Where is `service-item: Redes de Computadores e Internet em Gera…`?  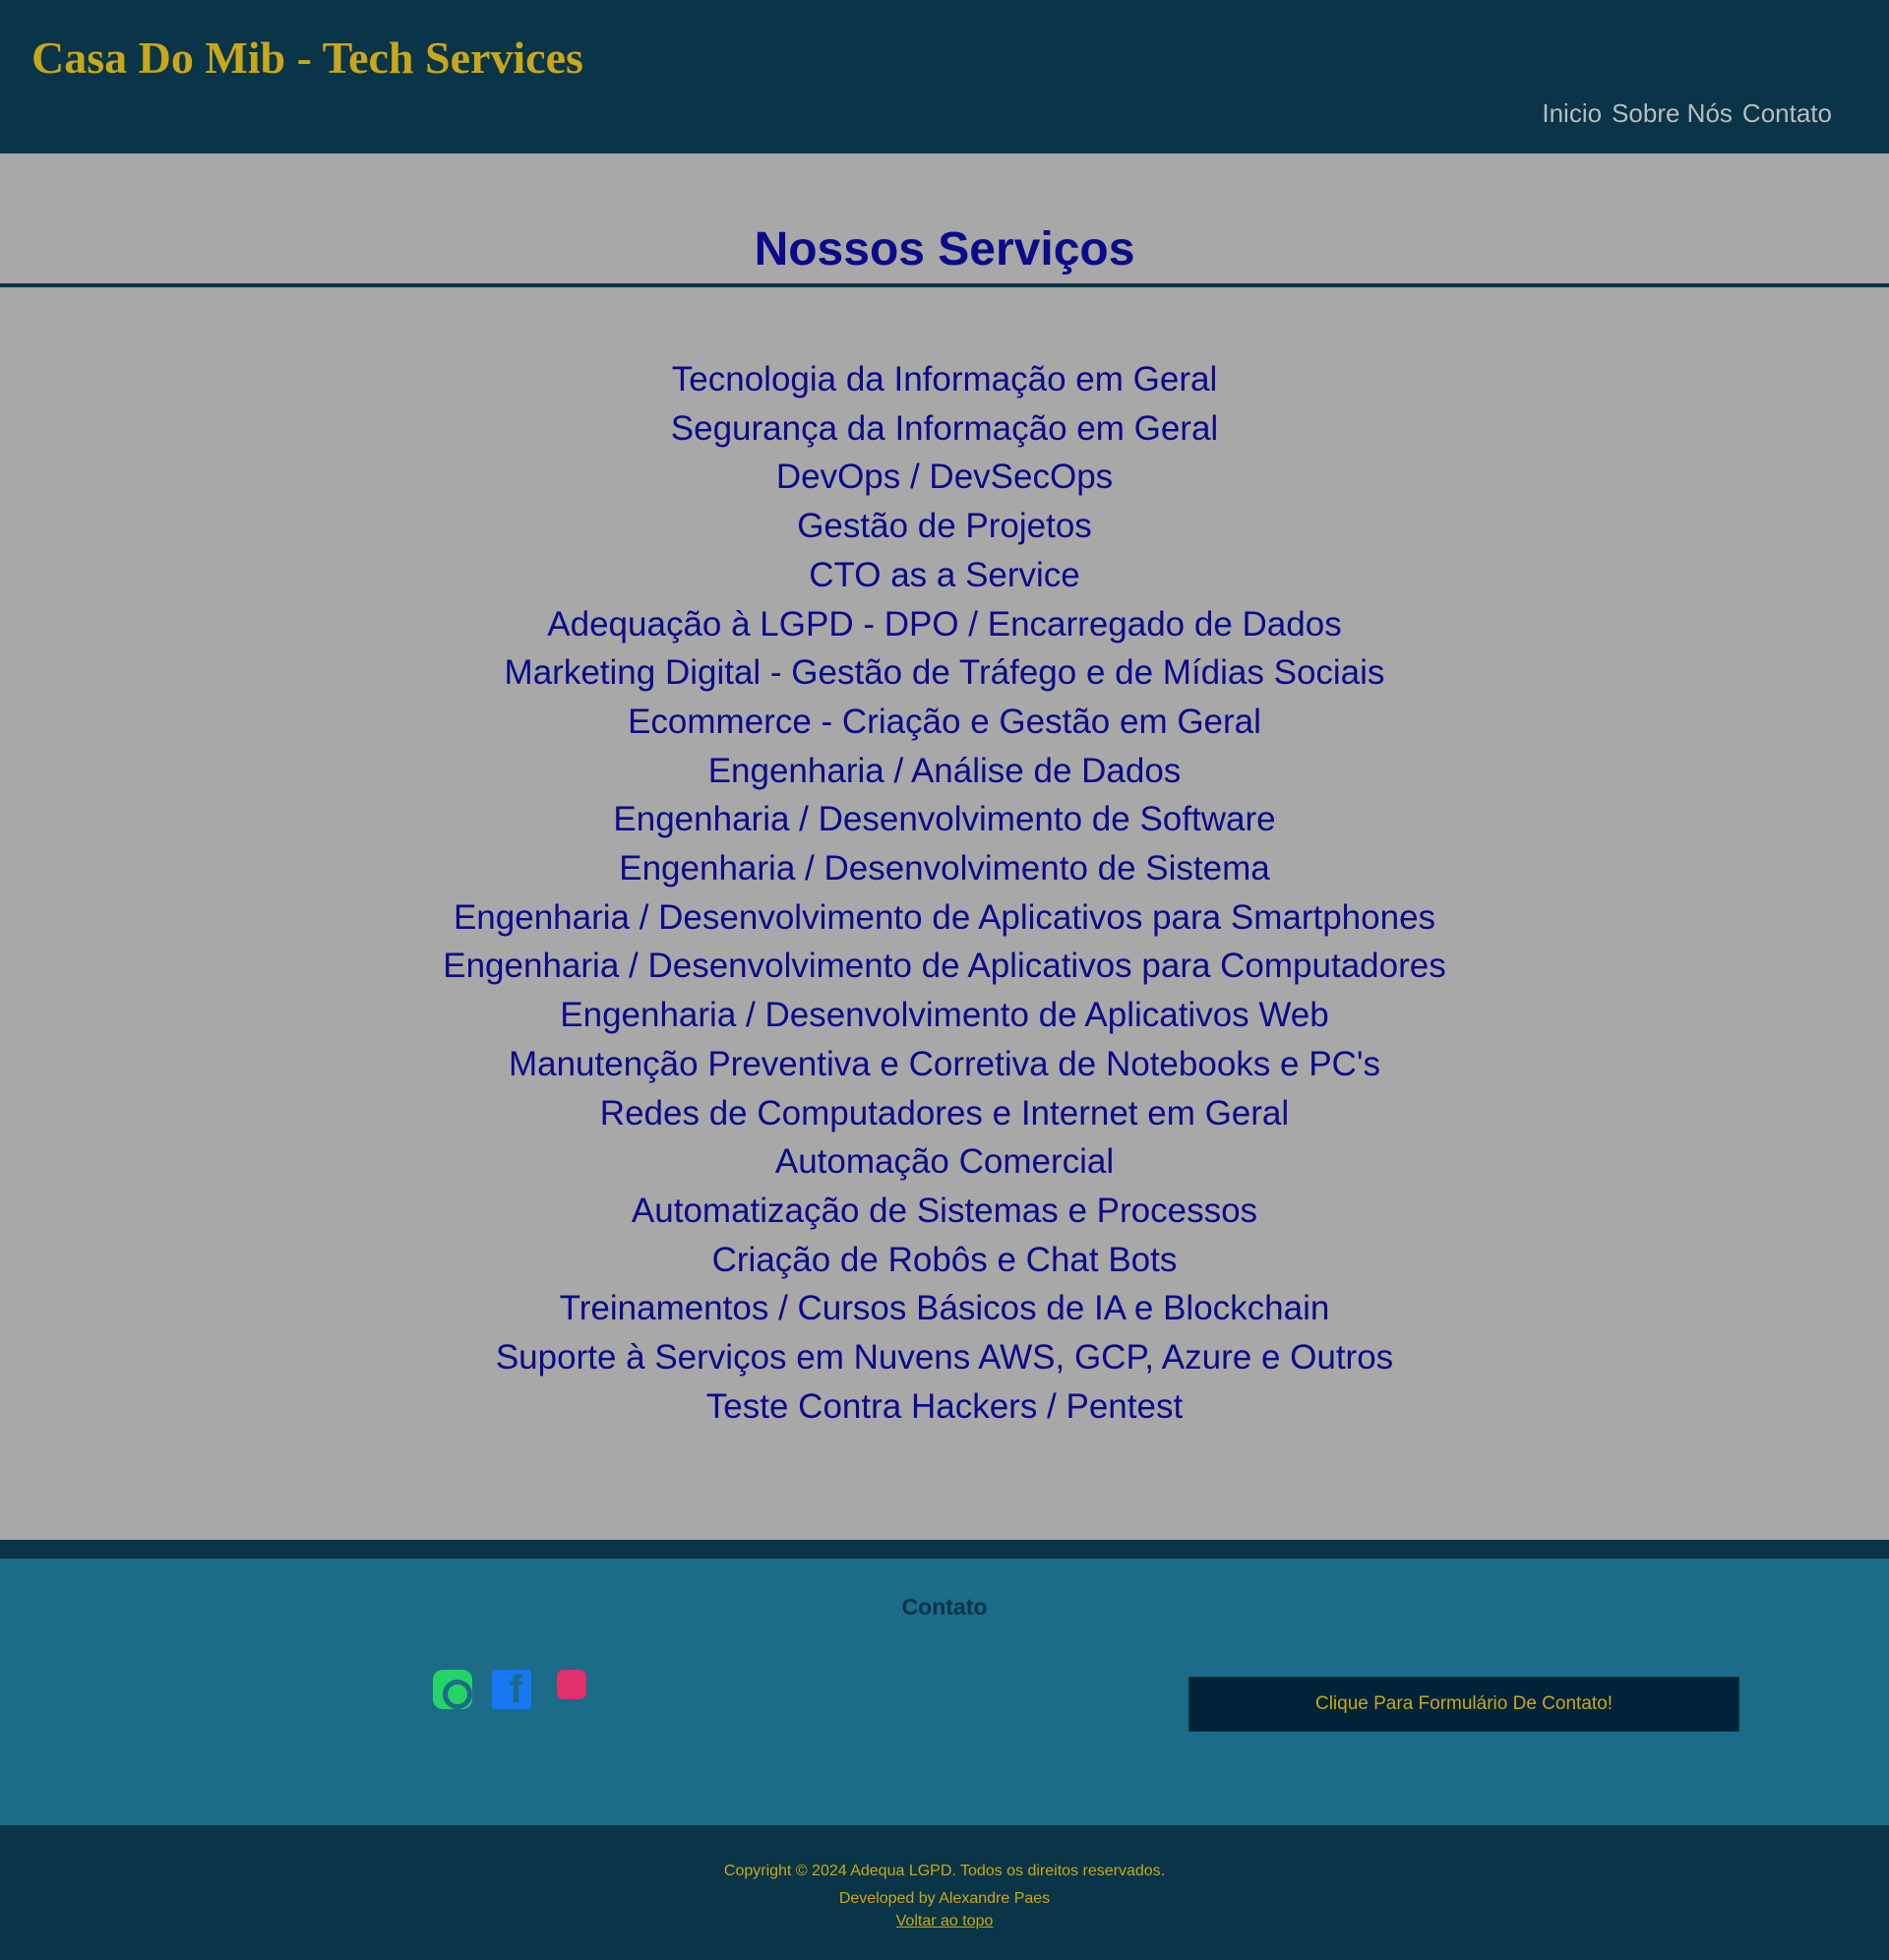
service-item: Redes de Computadores e Internet em Gera… is located at coordinates (945, 1113).